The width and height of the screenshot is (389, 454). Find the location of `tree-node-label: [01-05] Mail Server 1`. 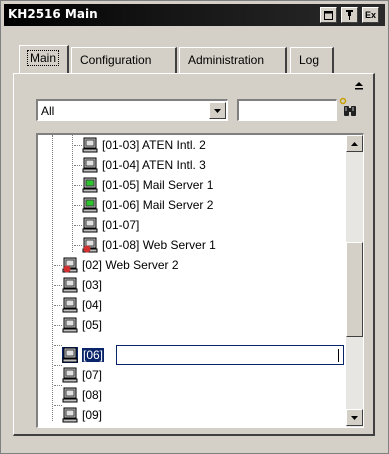

tree-node-label: [01-05] Mail Server 1 is located at coordinates (158, 185).